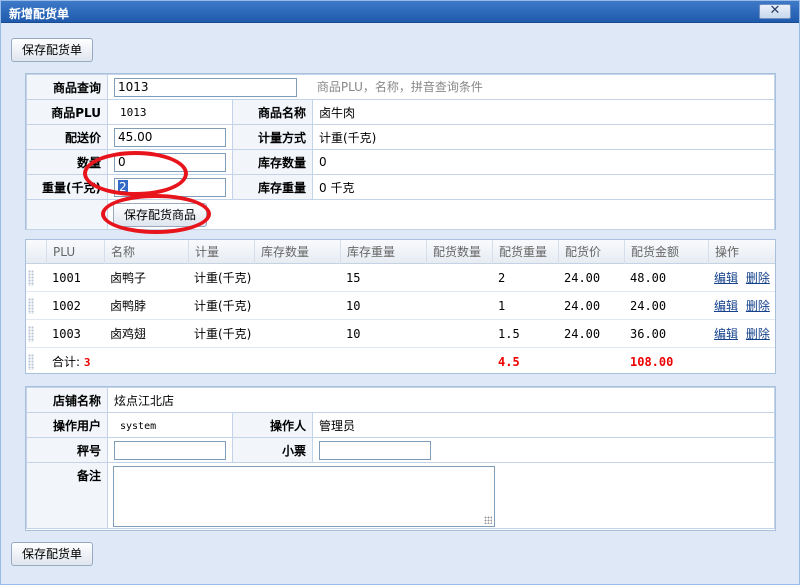  I want to click on cell-amount: 24.00, so click(648, 306).